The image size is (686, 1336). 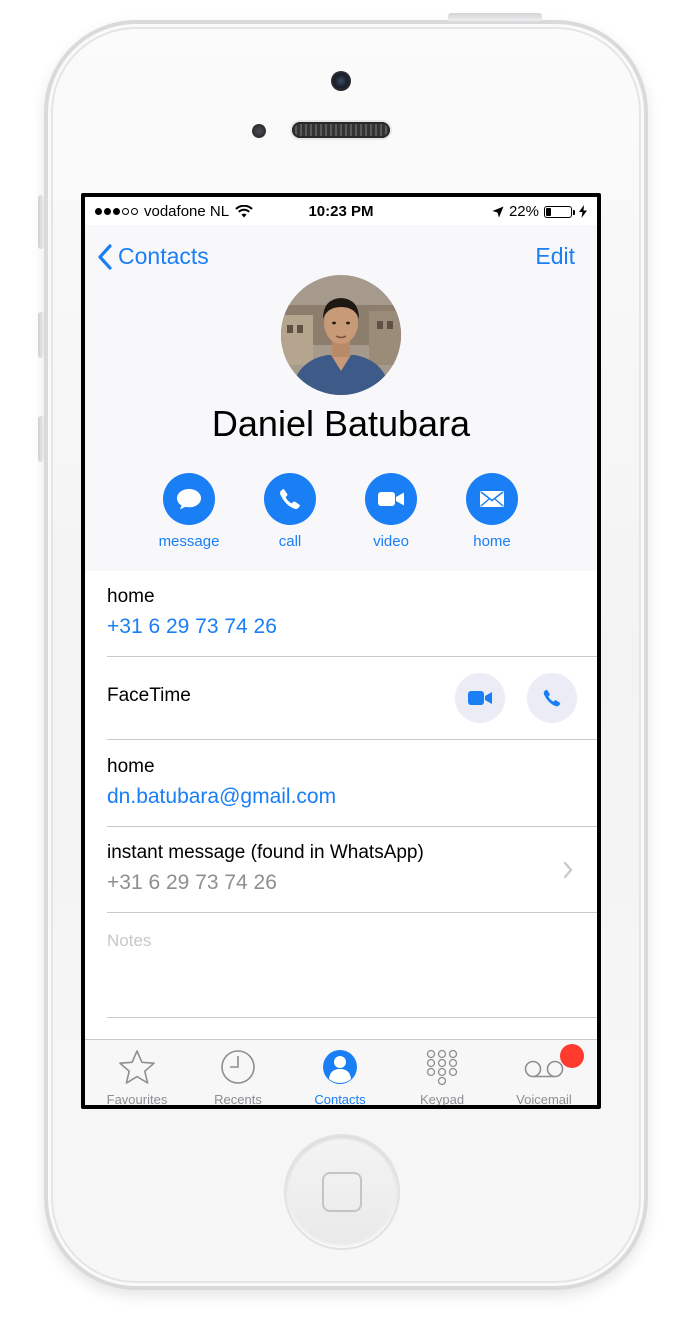 What do you see at coordinates (523, 211) in the screenshot?
I see `battery-percent: 22%` at bounding box center [523, 211].